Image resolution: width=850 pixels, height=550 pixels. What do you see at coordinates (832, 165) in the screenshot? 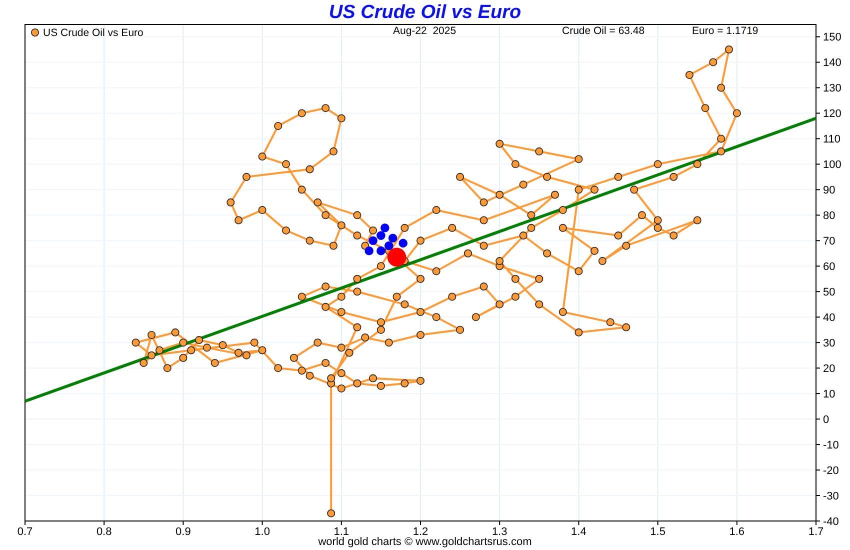
I see `tick-label: 100` at bounding box center [832, 165].